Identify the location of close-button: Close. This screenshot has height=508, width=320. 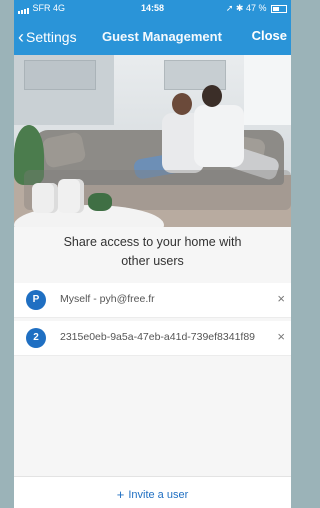
(269, 35).